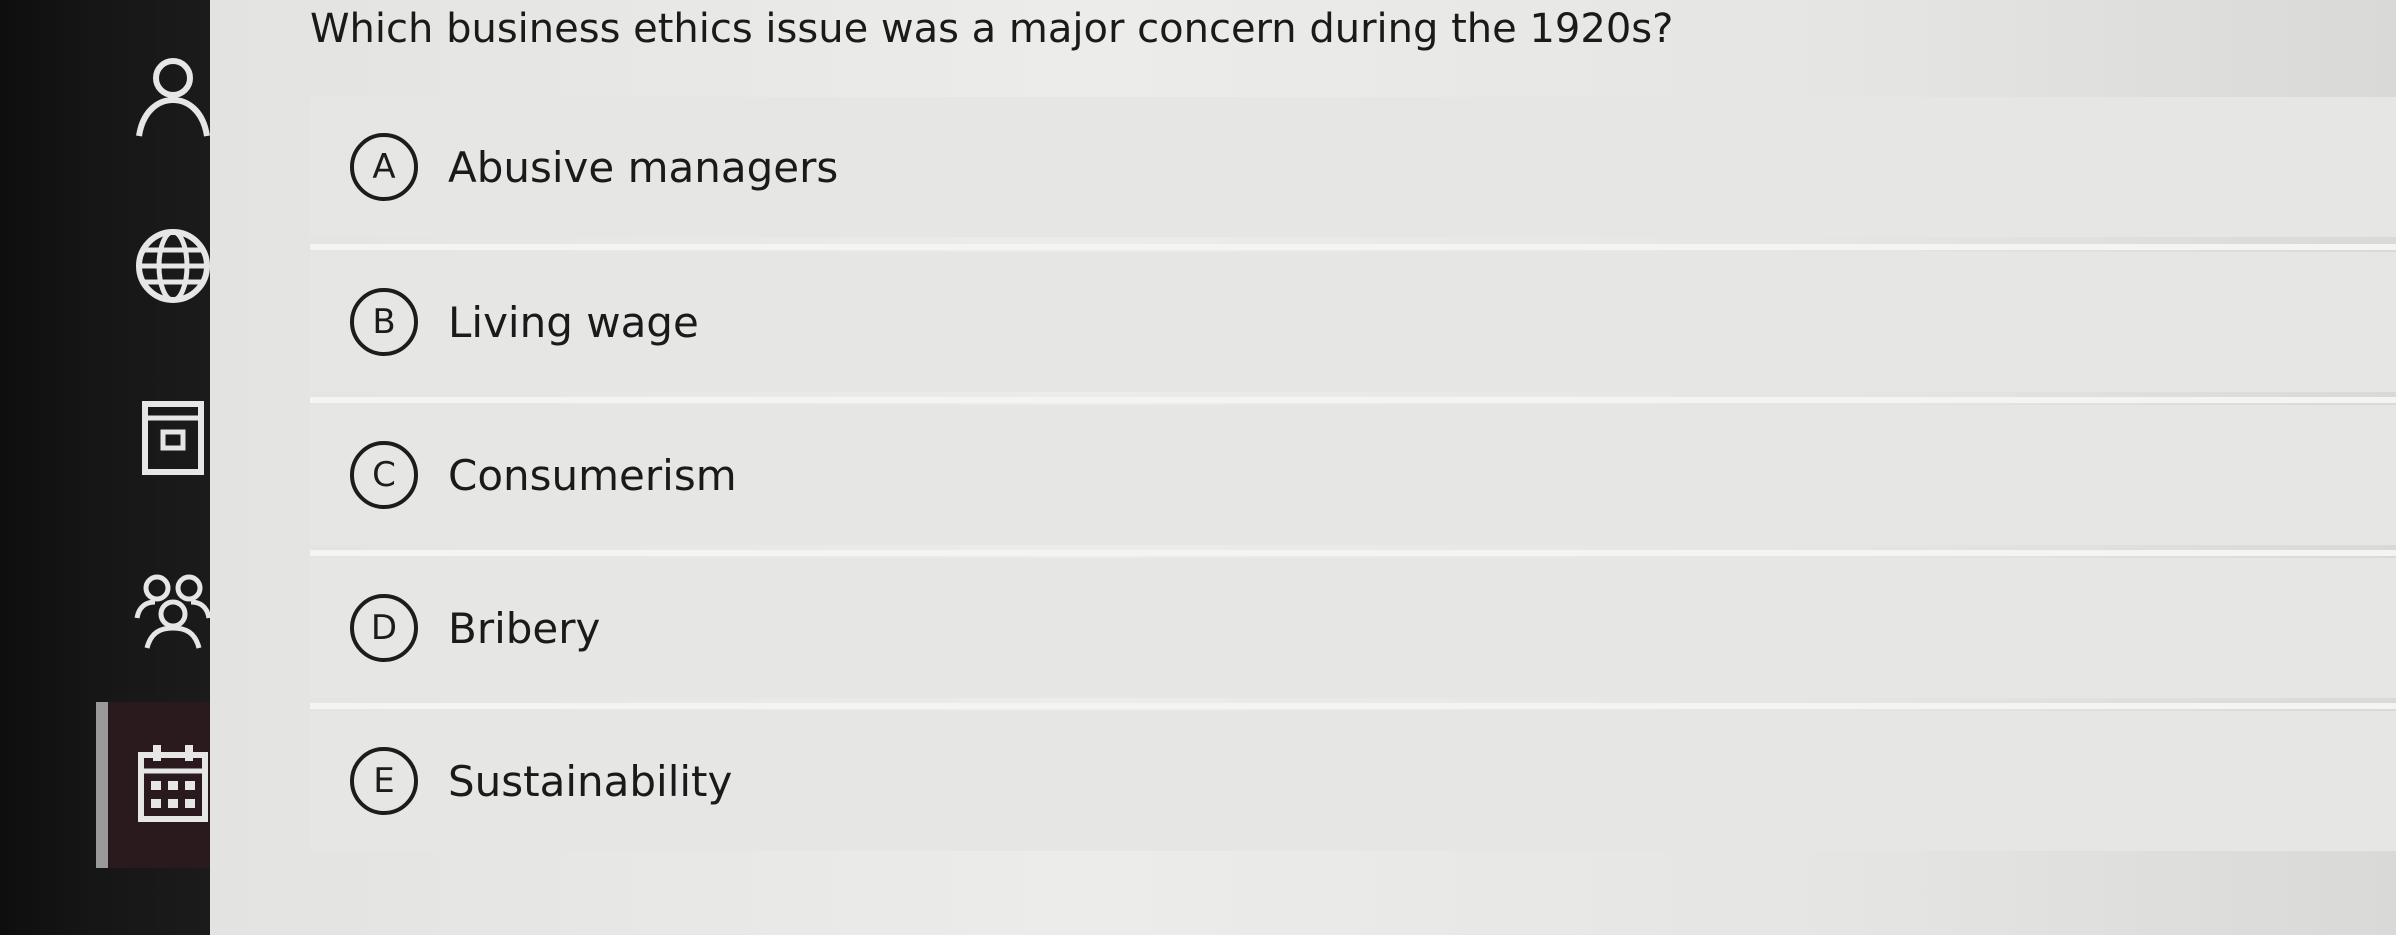 Image resolution: width=2396 pixels, height=935 pixels. I want to click on choice-c-letter: C, so click(384, 475).